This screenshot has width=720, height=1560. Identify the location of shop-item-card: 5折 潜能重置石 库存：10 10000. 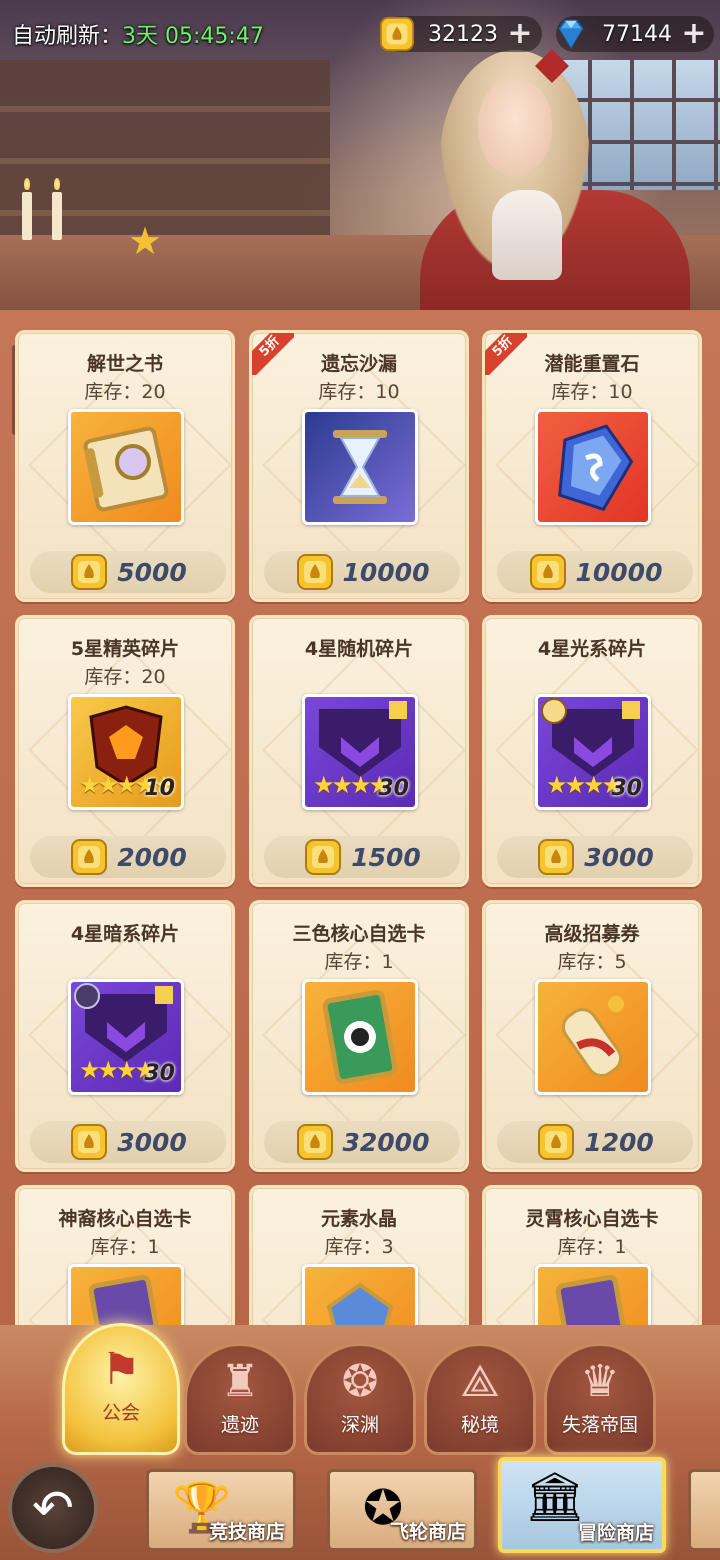
(592, 466).